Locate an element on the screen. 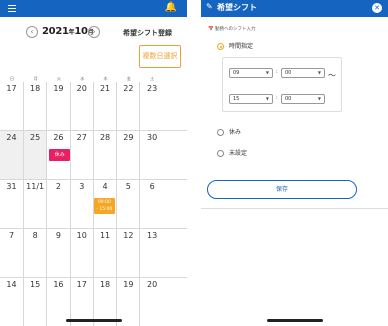  day-cell: 18 is located at coordinates (36, 106).